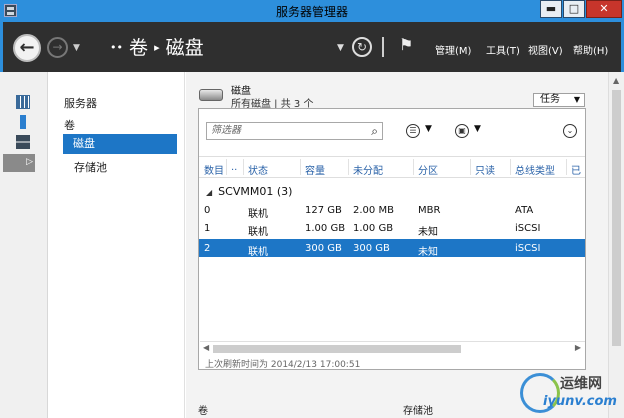 Image resolution: width=624 pixels, height=418 pixels. Describe the element at coordinates (226, 130) in the screenshot. I see `filter-placeholder: 筛选器` at that location.